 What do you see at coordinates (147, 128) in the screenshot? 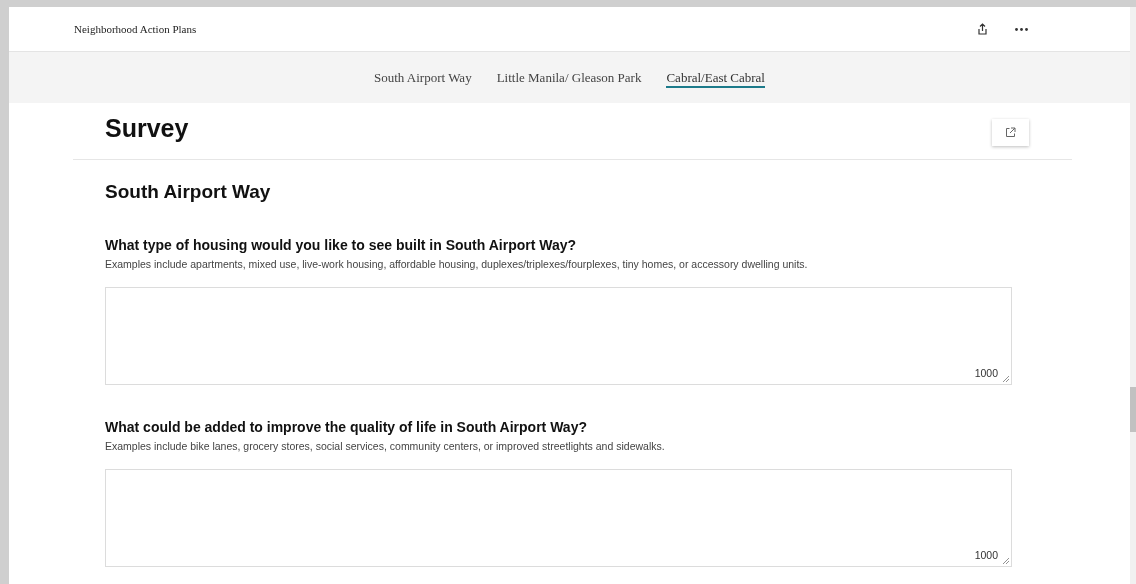
I see `page-title: Survey` at bounding box center [147, 128].